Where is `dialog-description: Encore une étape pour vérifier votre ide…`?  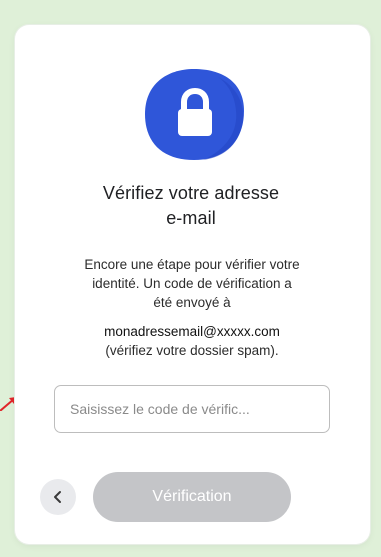 dialog-description: Encore une étape pour vérifier votre ide… is located at coordinates (192, 283).